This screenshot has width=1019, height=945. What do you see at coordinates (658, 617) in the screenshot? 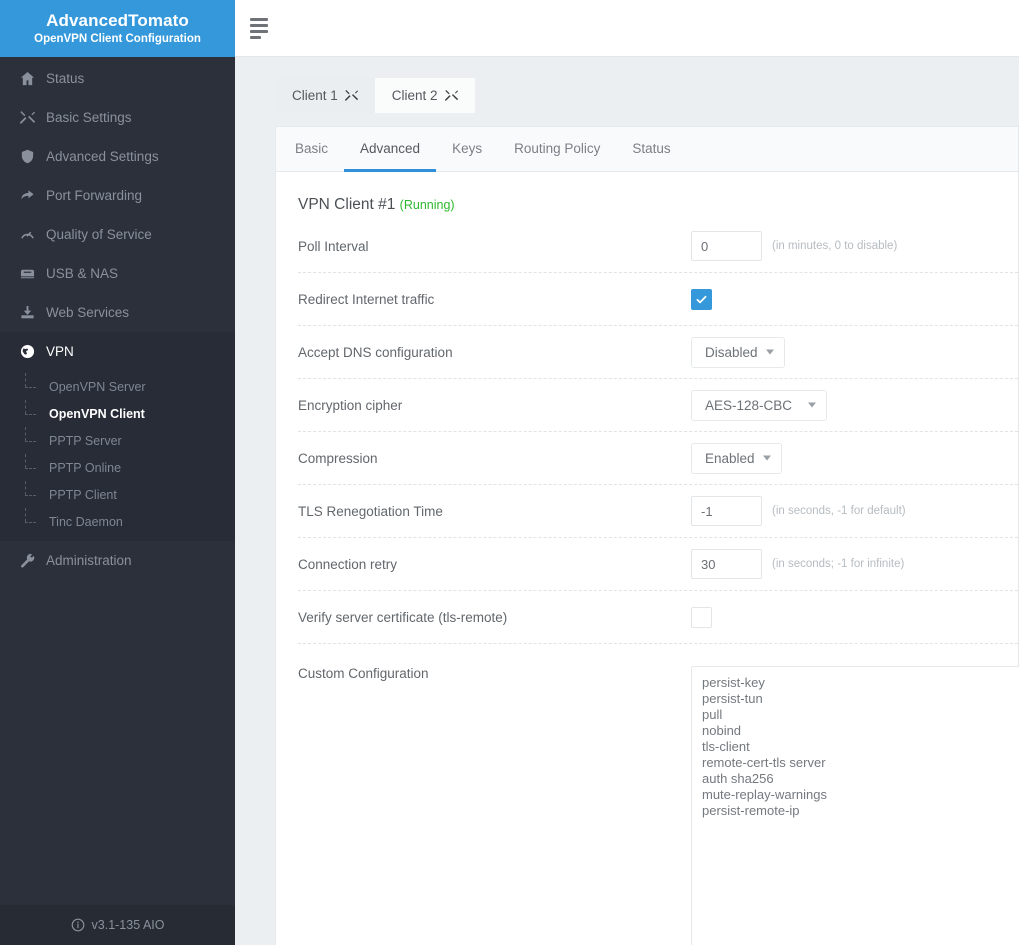
I see `row-verify-server-certificate: Verify server certificate (tls-remote)` at bounding box center [658, 617].